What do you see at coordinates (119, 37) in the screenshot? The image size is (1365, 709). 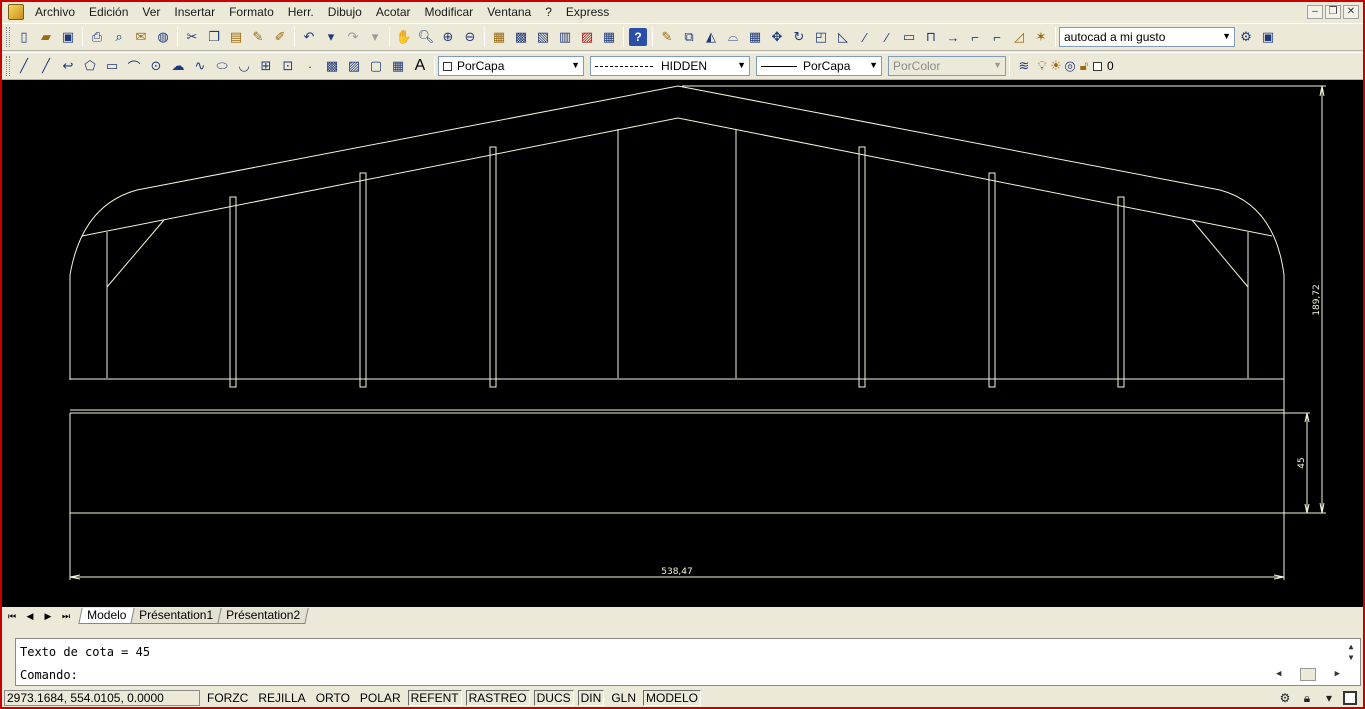 I see `print-preview-icon: ⌕` at bounding box center [119, 37].